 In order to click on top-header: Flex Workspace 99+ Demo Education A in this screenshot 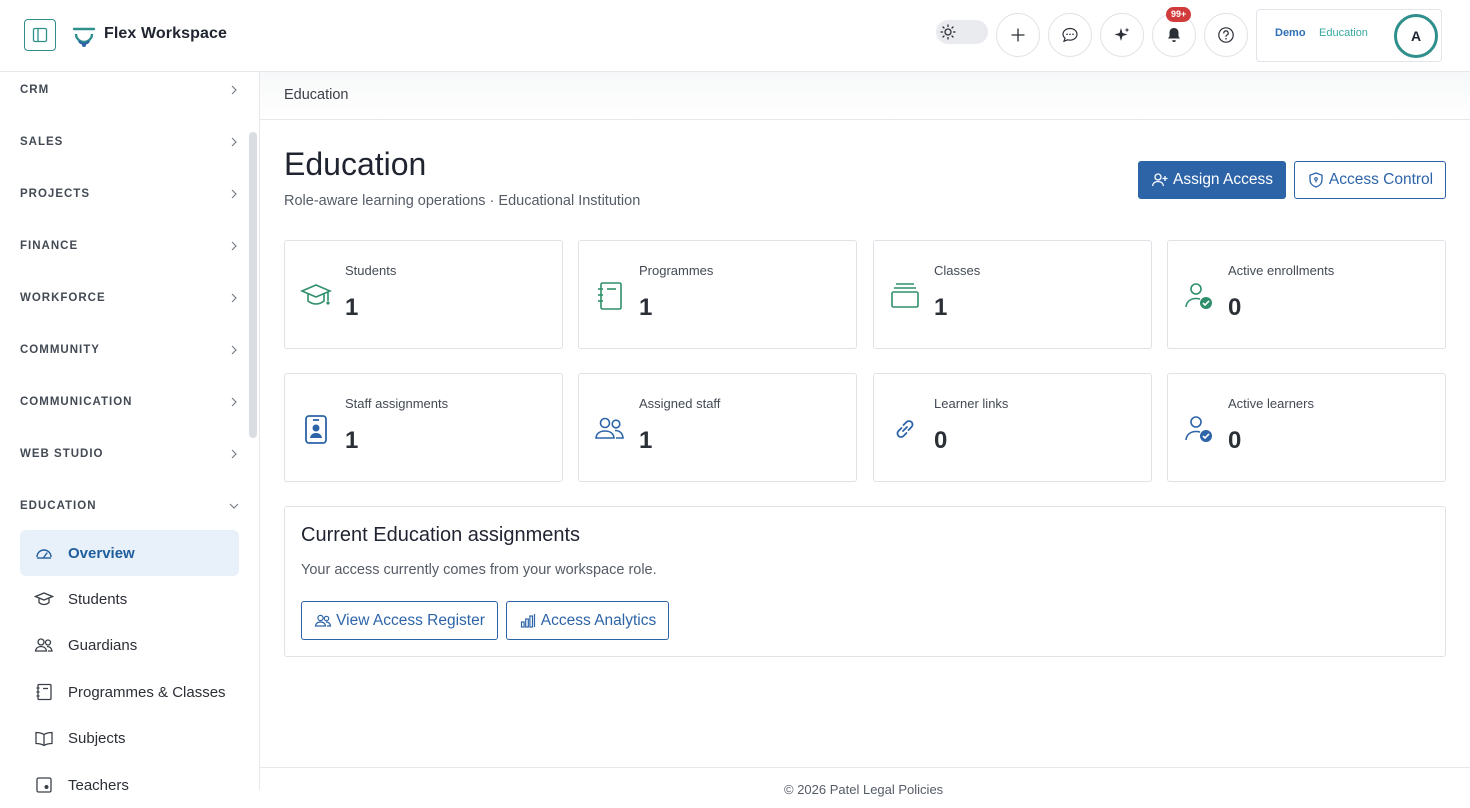, I will do `click(735, 36)`.